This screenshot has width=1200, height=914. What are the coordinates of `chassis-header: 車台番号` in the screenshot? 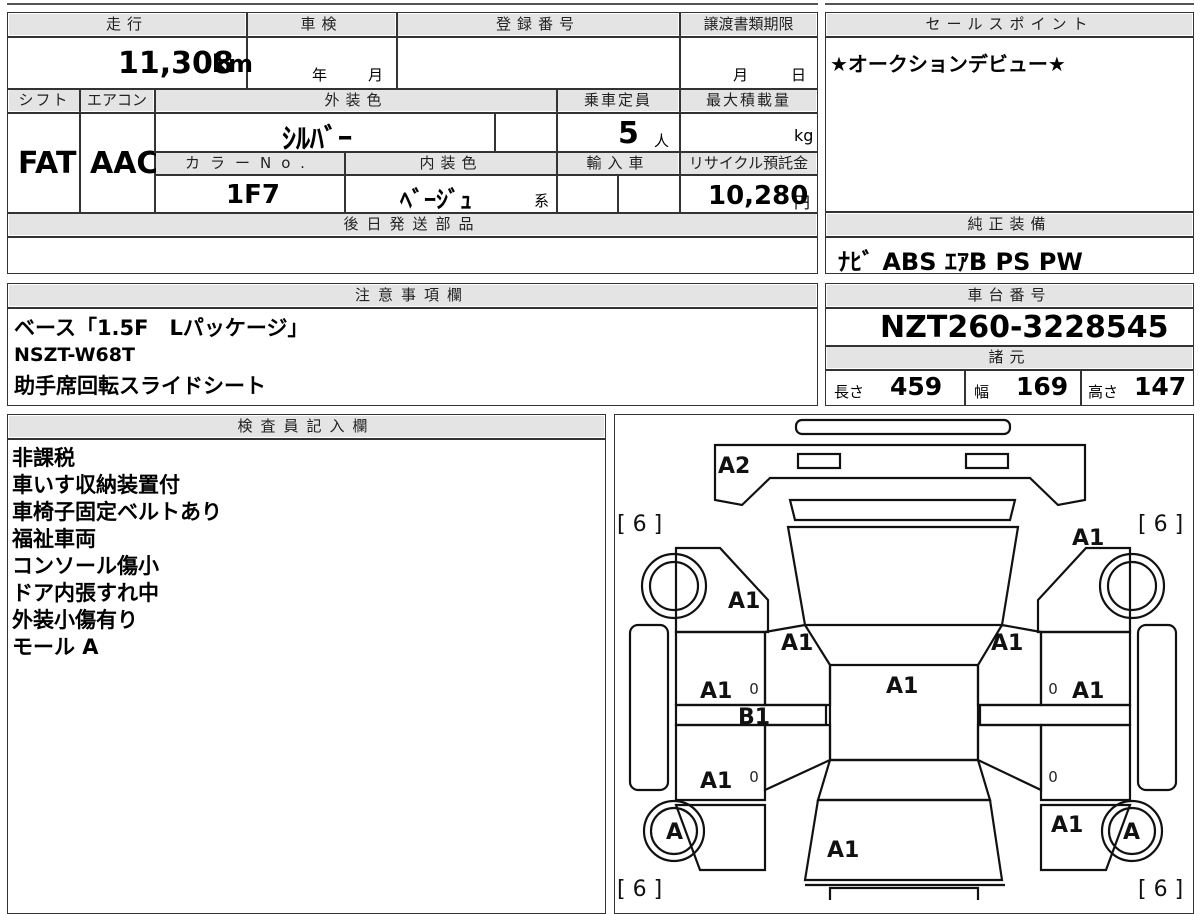 It's located at (1009, 295).